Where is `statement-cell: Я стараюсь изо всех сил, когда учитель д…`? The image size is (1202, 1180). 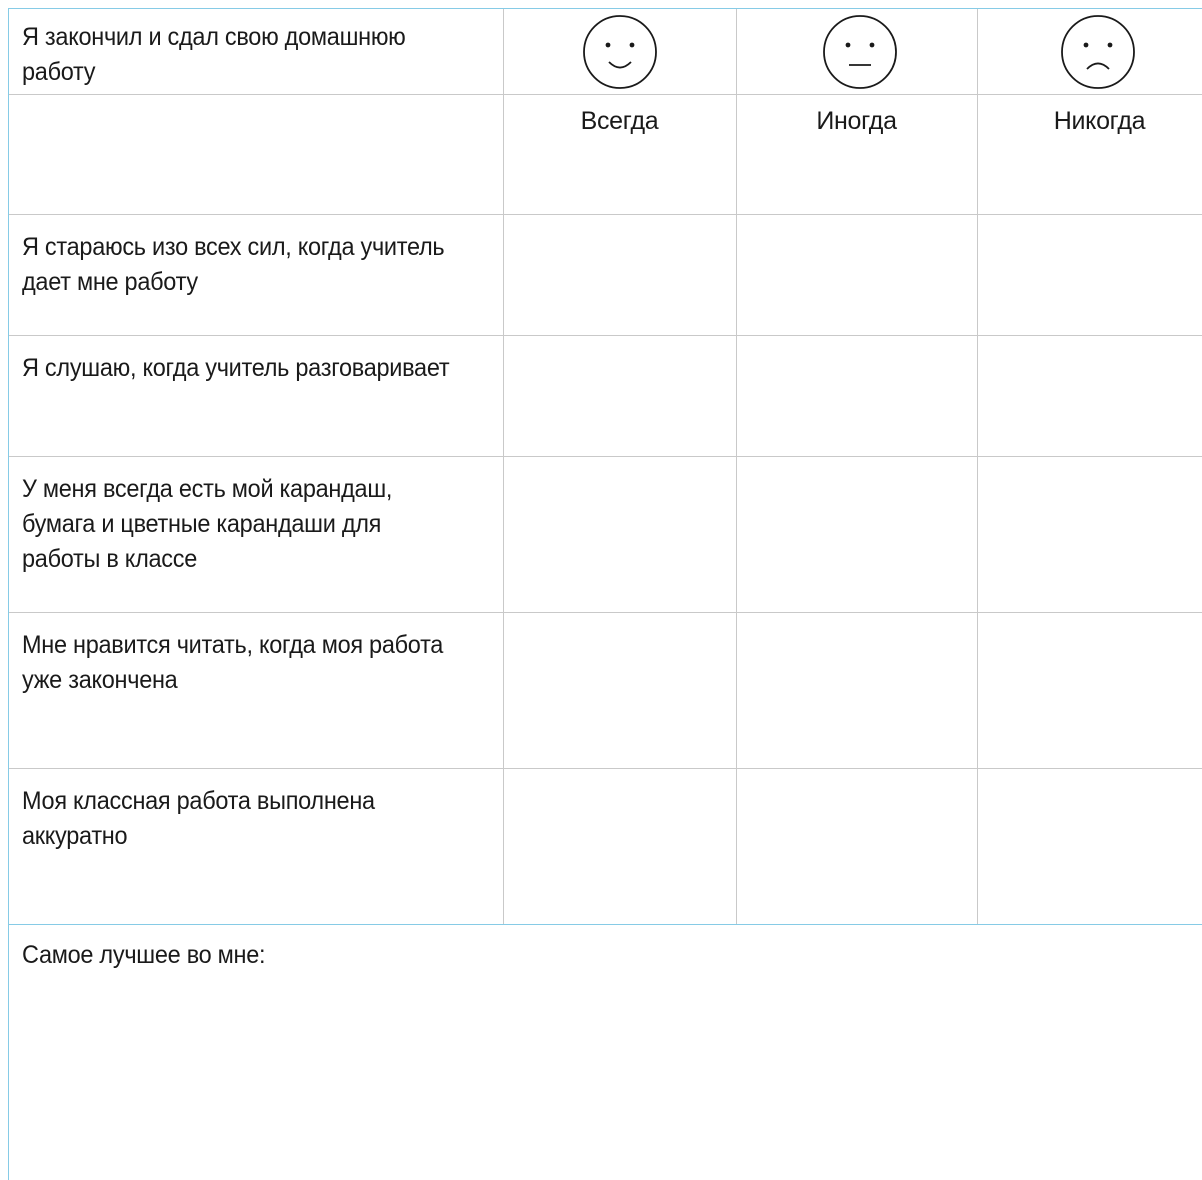 statement-cell: Я стараюсь изо всех сил, когда учитель д… is located at coordinates (251, 274).